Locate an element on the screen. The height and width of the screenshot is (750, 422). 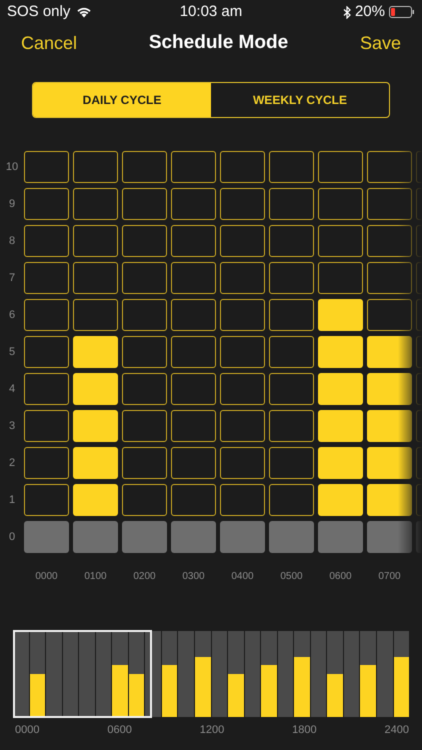
save-button: Save is located at coordinates (380, 43).